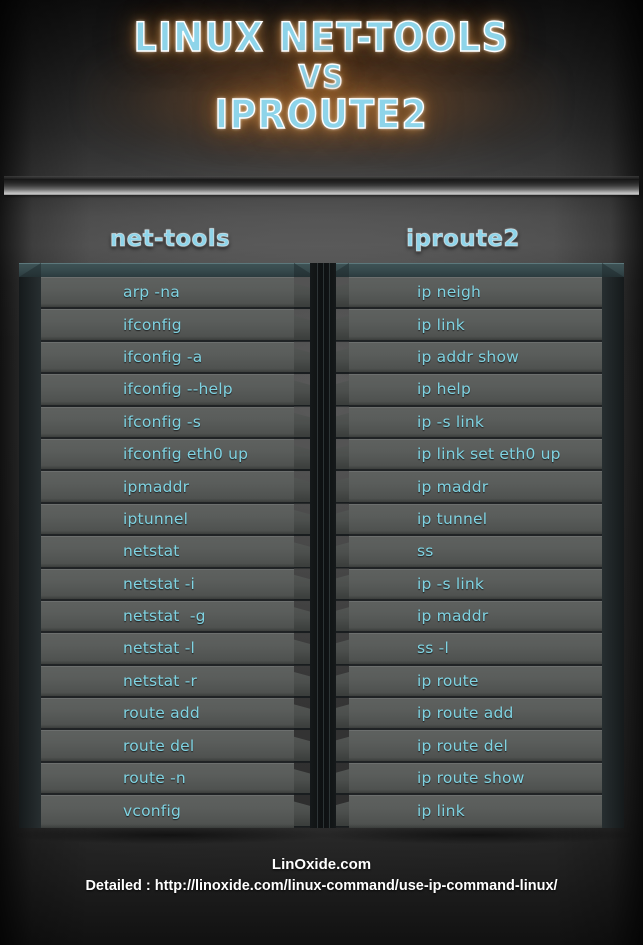 The width and height of the screenshot is (643, 945). I want to click on table-row: ip neigh, so click(475, 293).